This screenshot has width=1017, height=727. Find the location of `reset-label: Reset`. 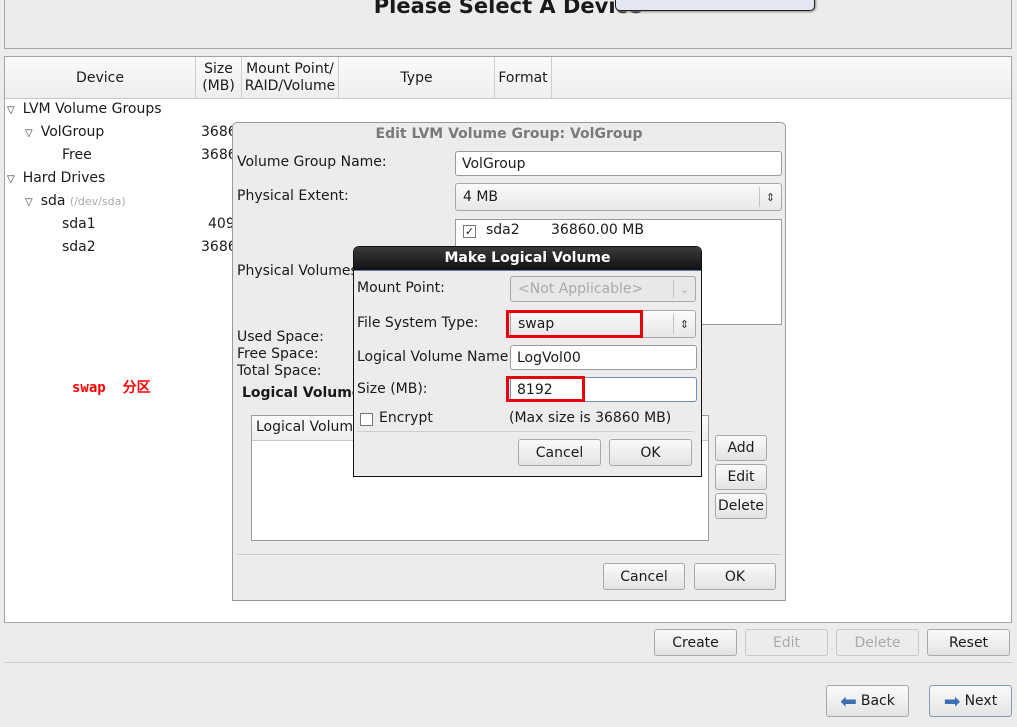

reset-label: Reset is located at coordinates (968, 642).